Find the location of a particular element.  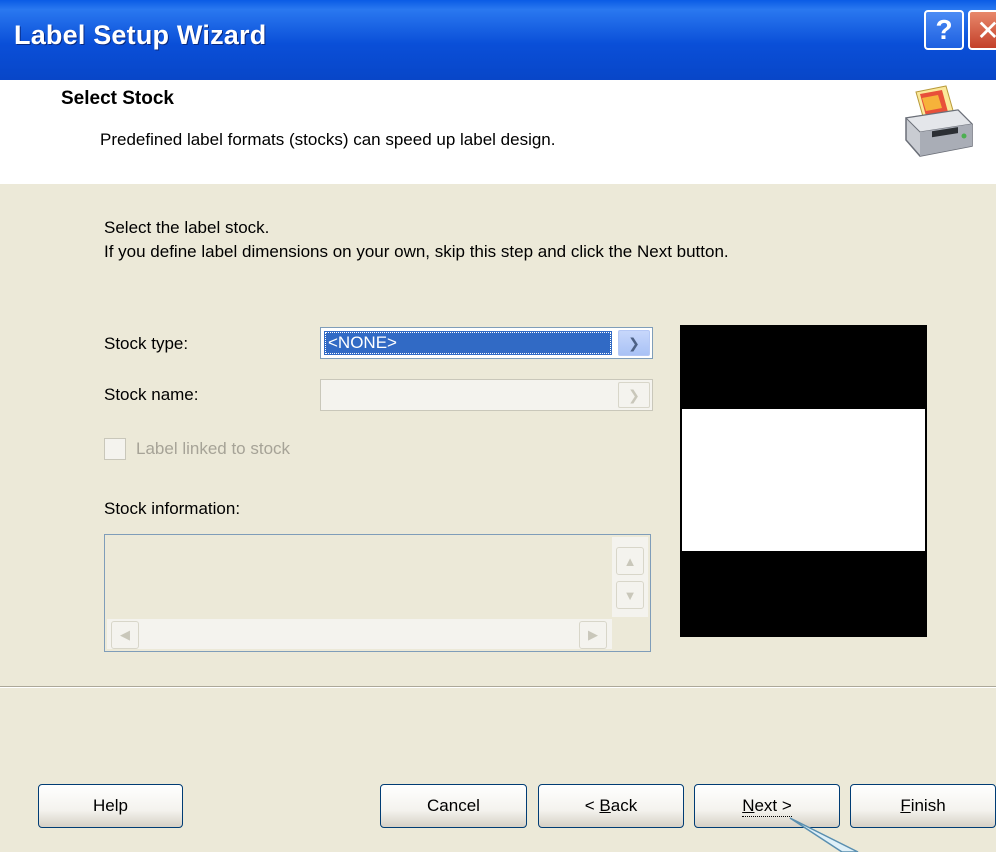

label-linked-checkbox is located at coordinates (115, 449).